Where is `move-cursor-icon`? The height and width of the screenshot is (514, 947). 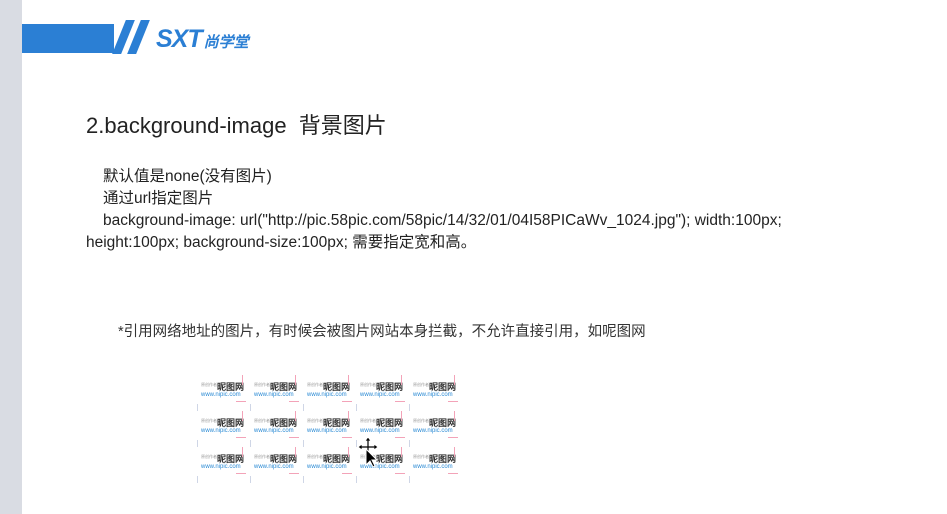
move-cursor-icon is located at coordinates (368, 452).